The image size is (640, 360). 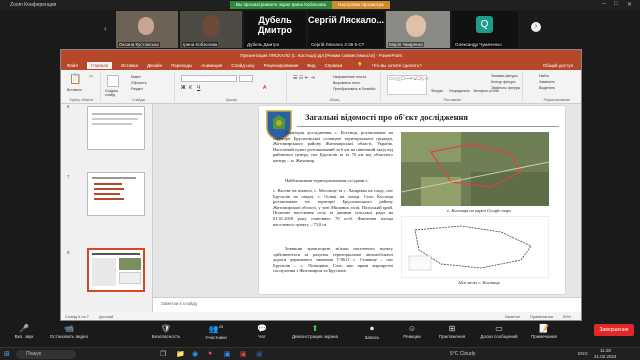 I want to click on slide-thumbnail-selected, so click(x=116, y=270).